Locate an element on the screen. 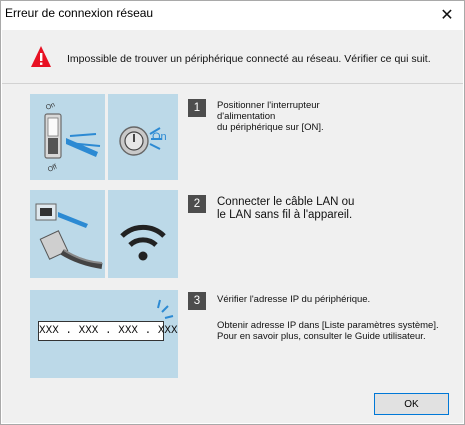  lan-cable-icon is located at coordinates (69, 236).